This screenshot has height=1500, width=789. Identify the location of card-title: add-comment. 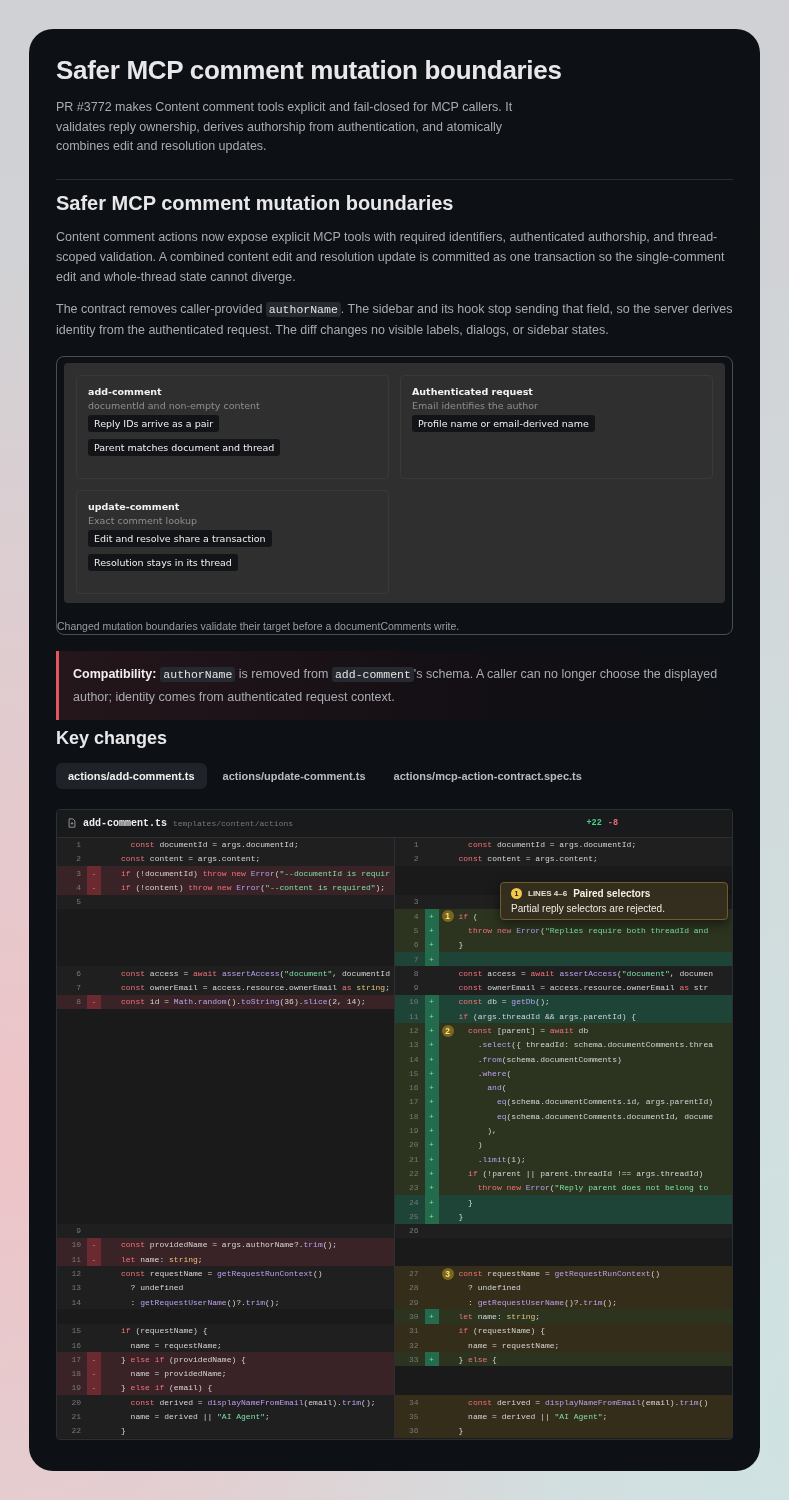
(125, 391).